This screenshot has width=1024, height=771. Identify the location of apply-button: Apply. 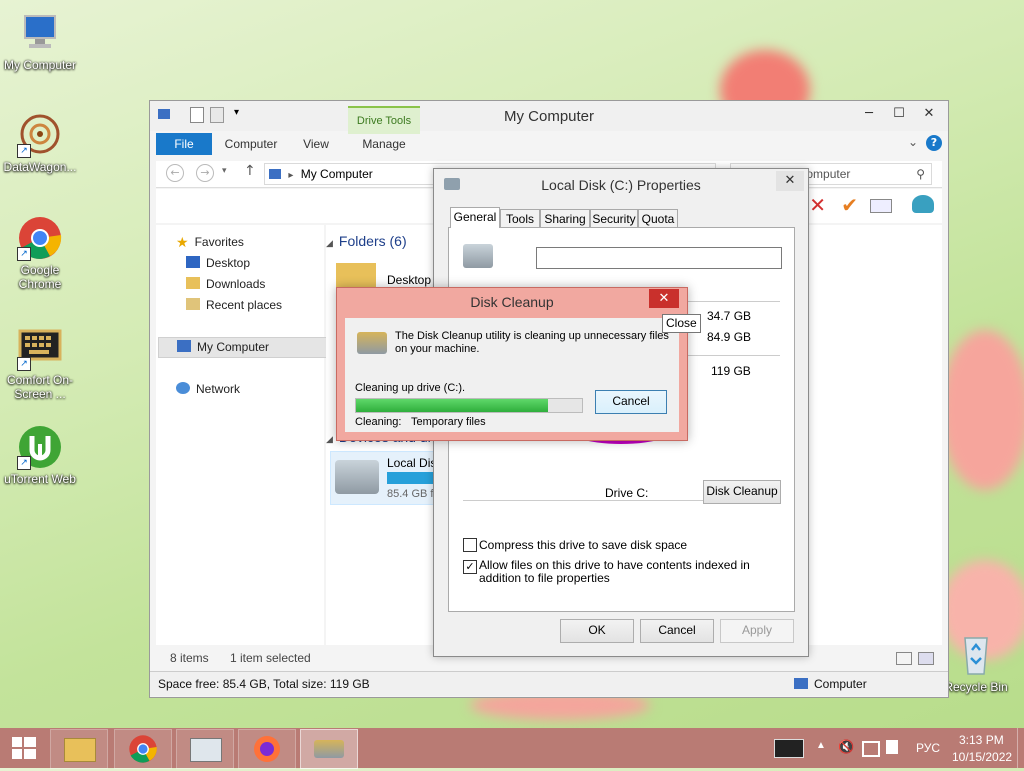
(757, 631).